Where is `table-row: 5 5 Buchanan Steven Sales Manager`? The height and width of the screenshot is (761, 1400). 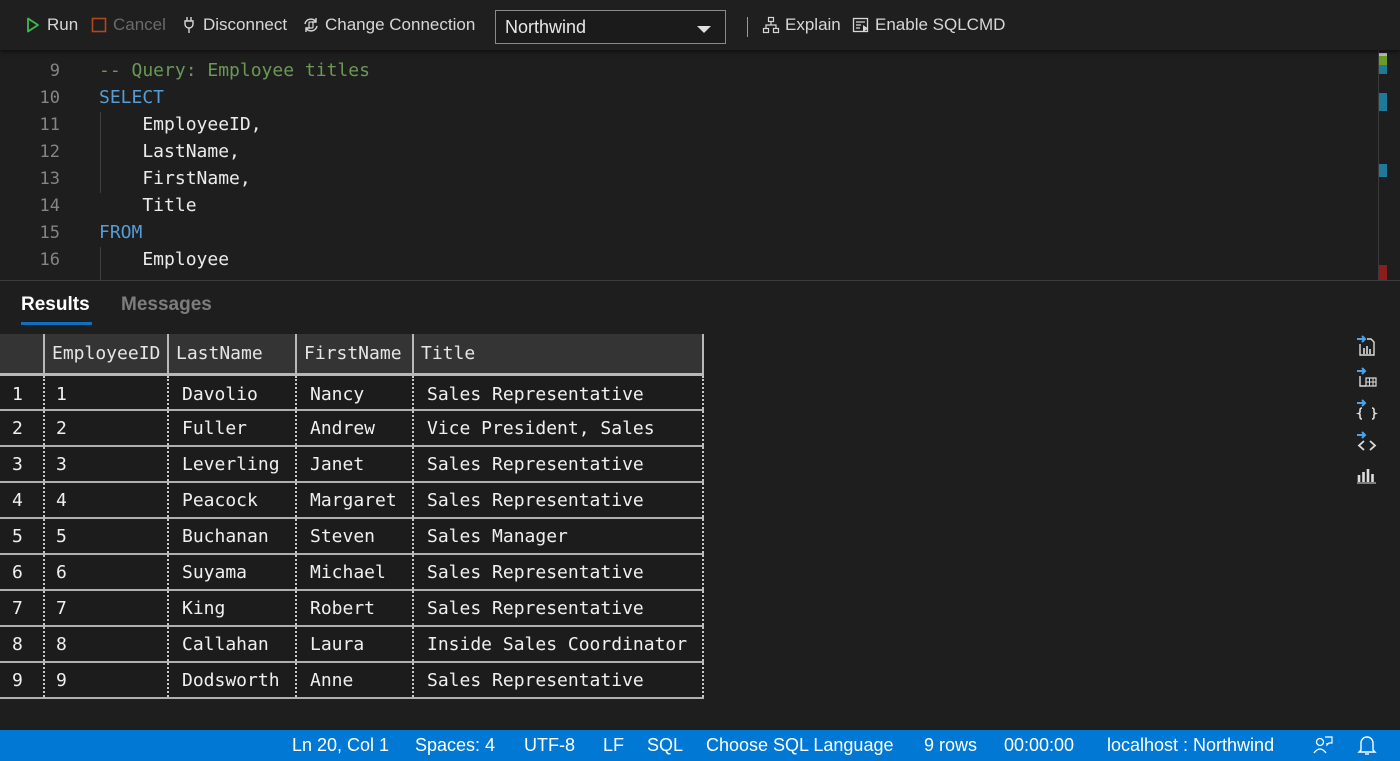 table-row: 5 5 Buchanan Steven Sales Manager is located at coordinates (352, 536).